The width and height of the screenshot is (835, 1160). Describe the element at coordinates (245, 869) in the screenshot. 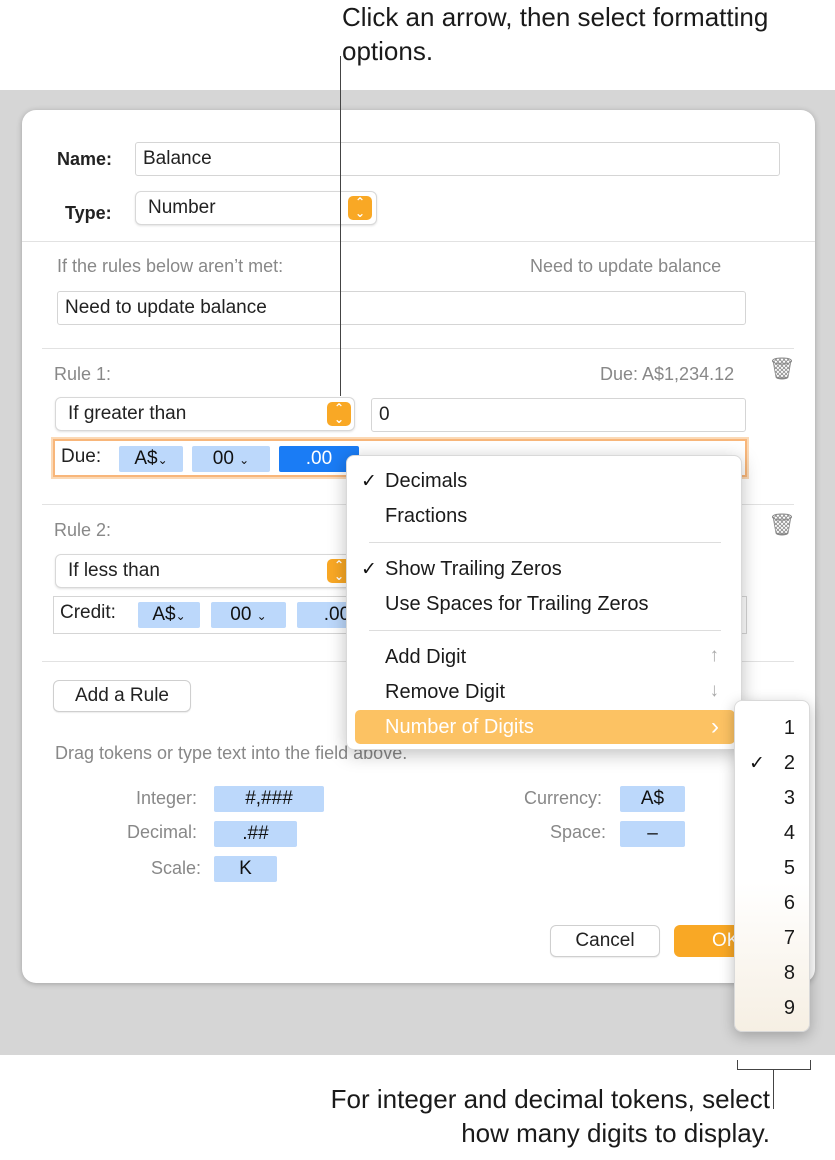

I see `scale-token: K` at that location.